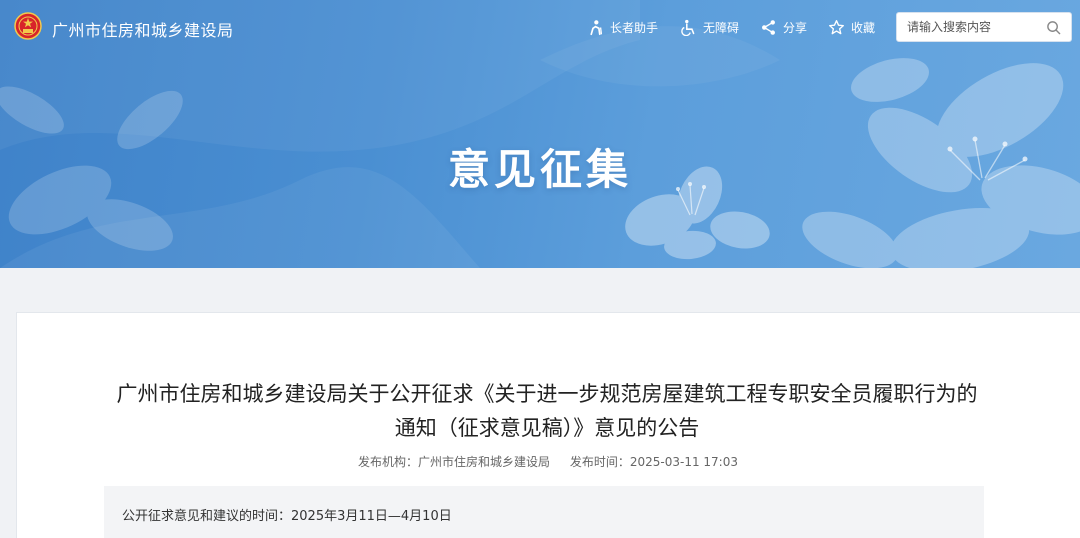  Describe the element at coordinates (547, 428) in the screenshot. I see `article-title-line-2: 通知（征求意见稿）》意见的公告` at that location.